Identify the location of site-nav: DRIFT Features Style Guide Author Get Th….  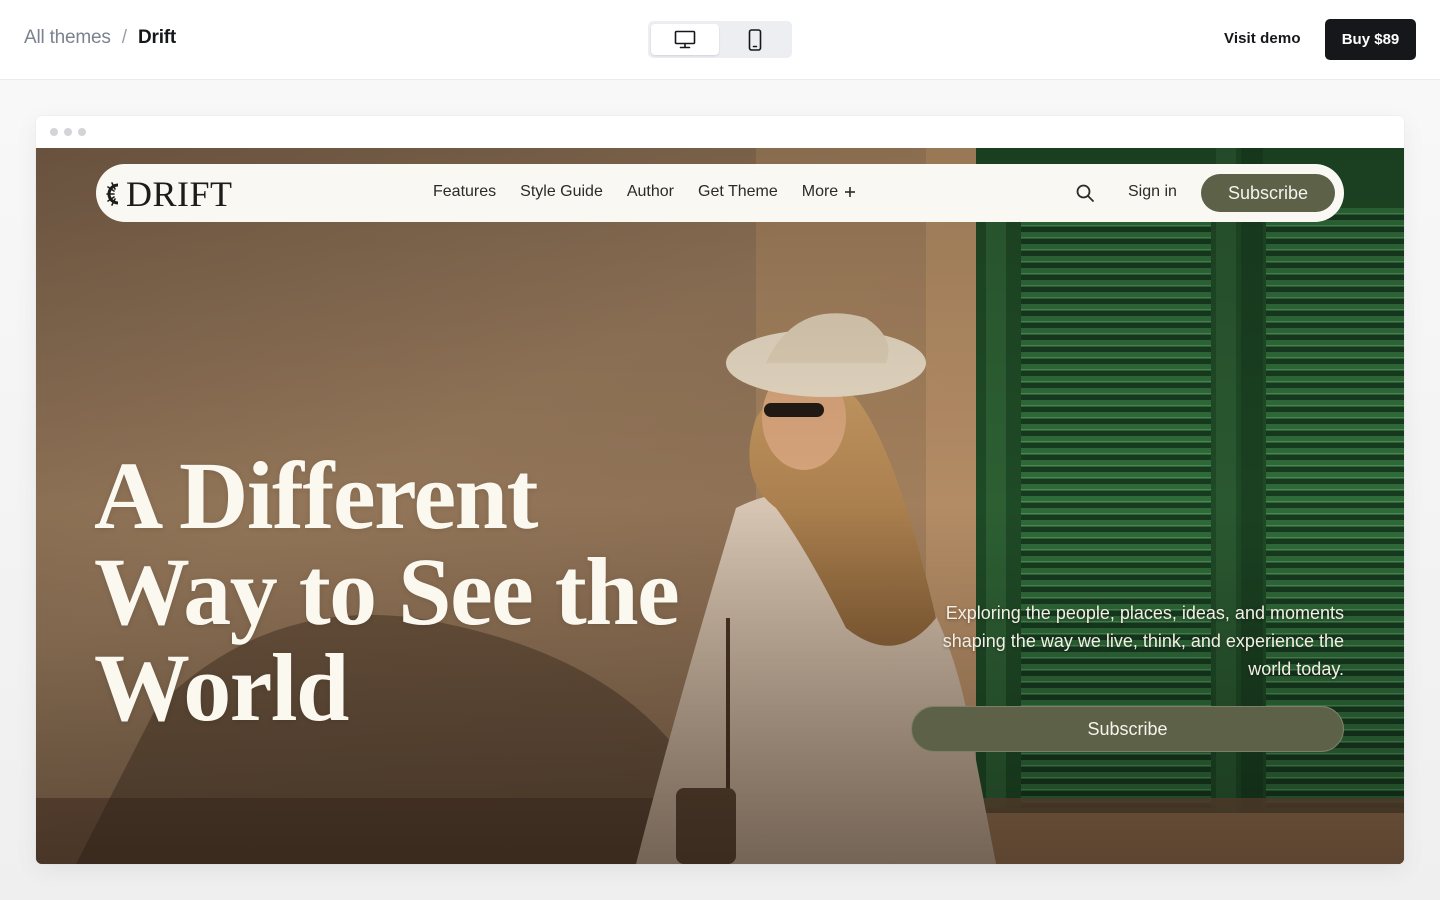
(720, 193).